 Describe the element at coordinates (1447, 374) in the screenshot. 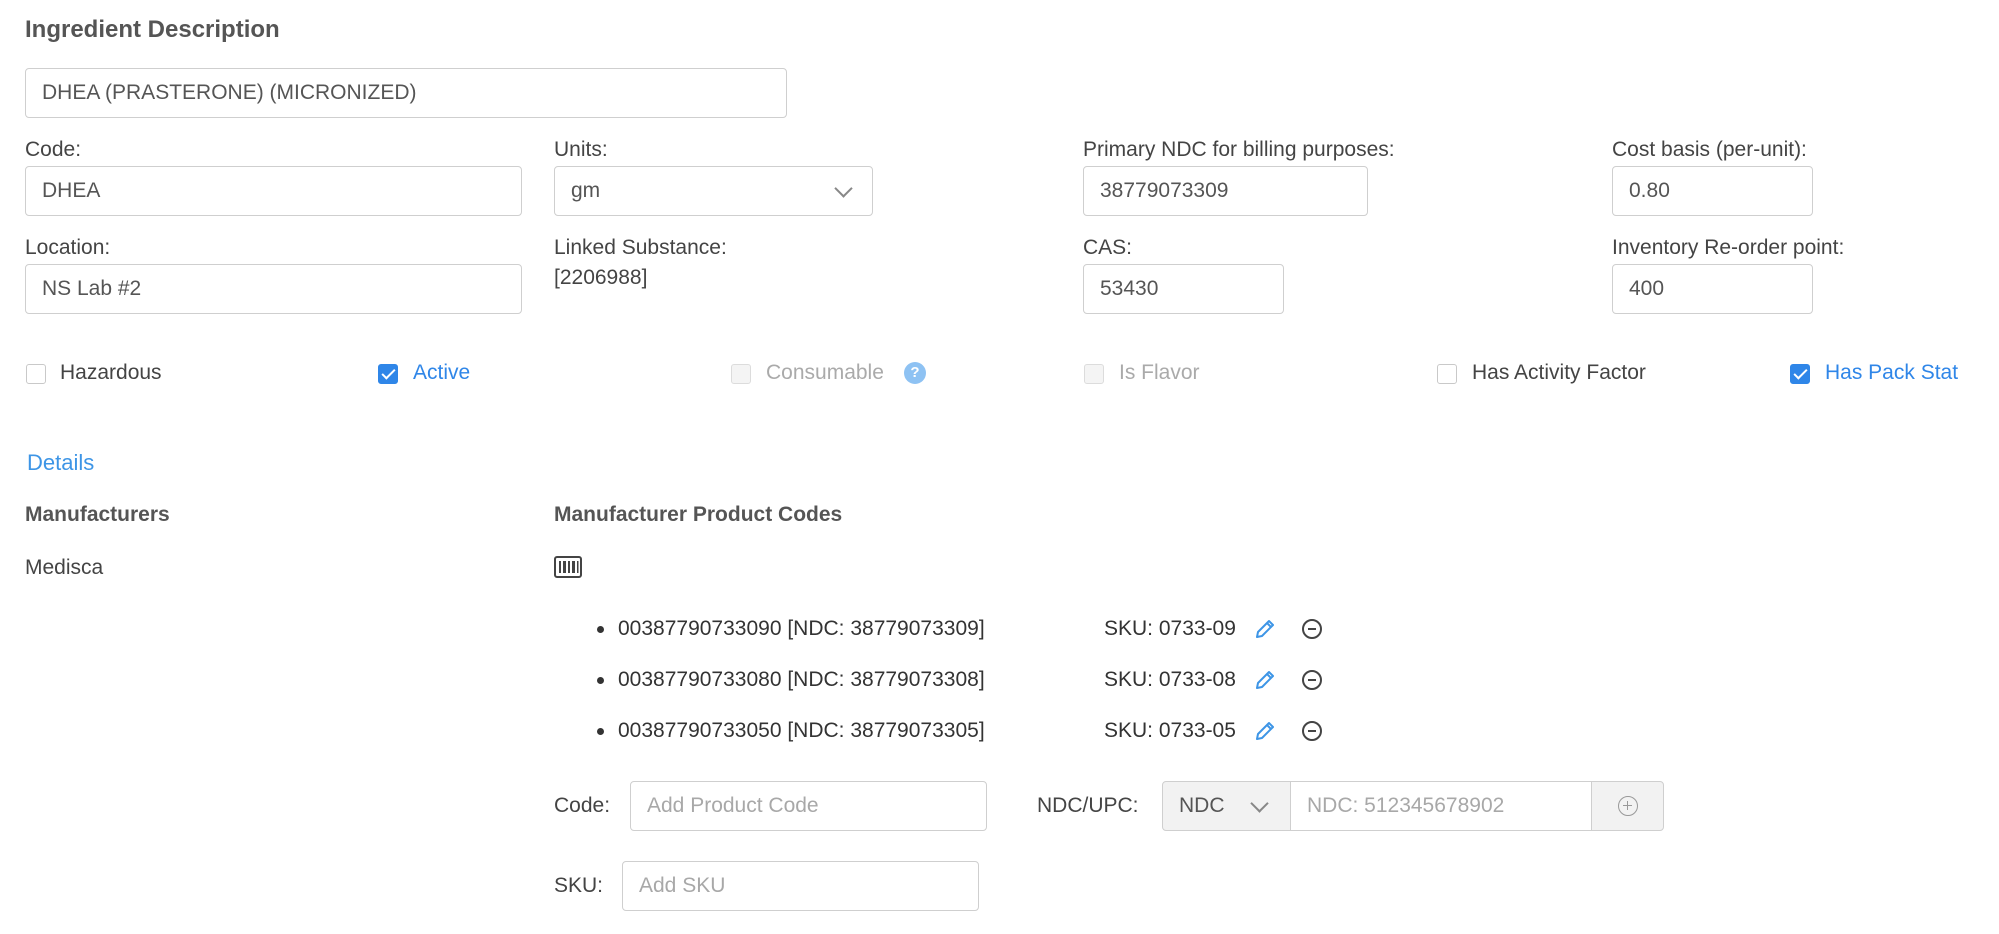

I see `has-activity-factor-checkbox` at that location.